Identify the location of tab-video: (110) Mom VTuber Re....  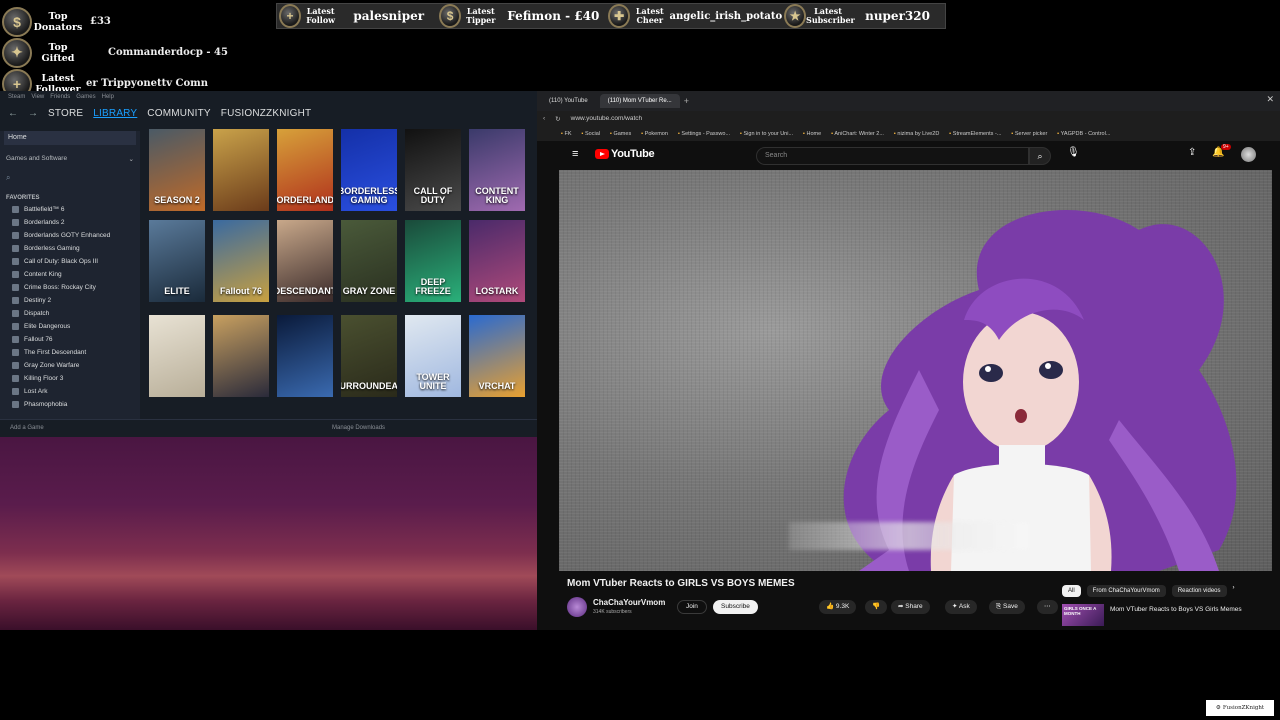
(639, 101).